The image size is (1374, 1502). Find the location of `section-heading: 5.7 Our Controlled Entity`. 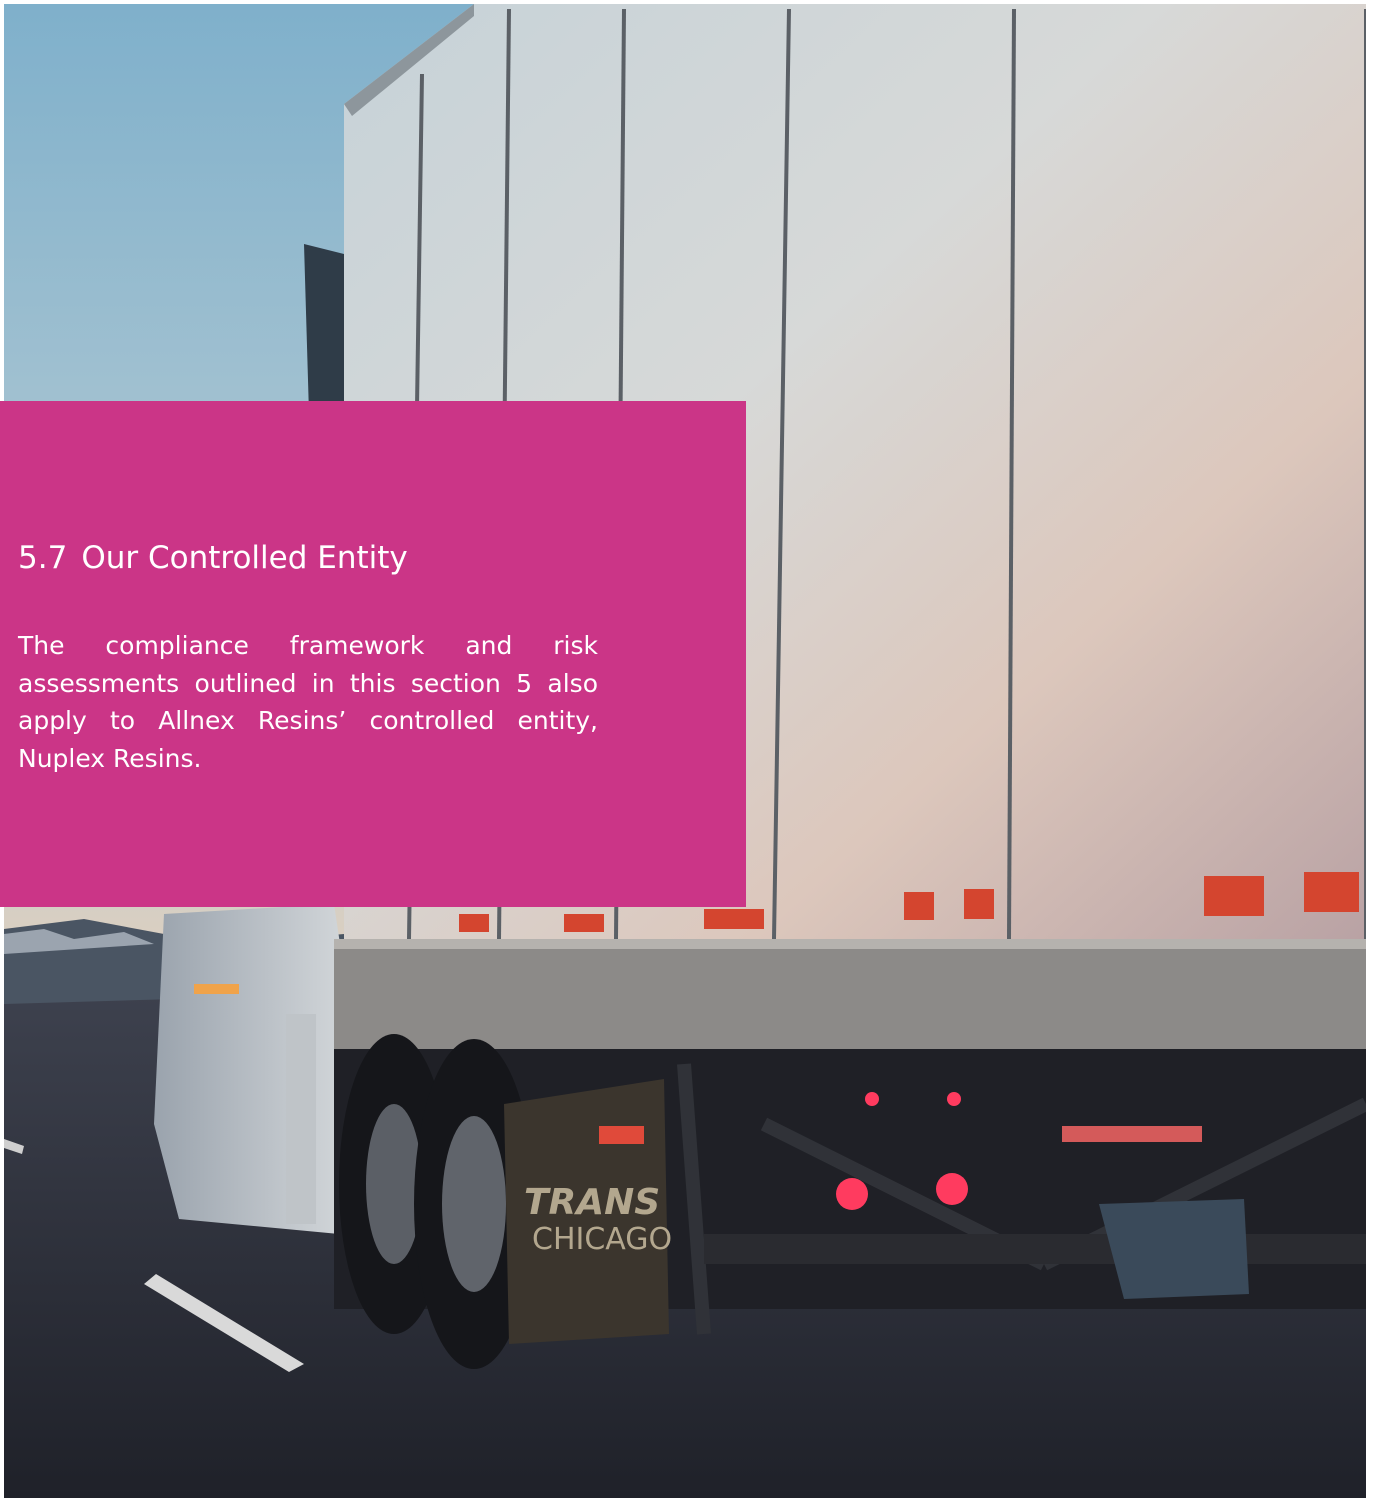

section-heading: 5.7 Our Controlled Entity is located at coordinates (213, 558).